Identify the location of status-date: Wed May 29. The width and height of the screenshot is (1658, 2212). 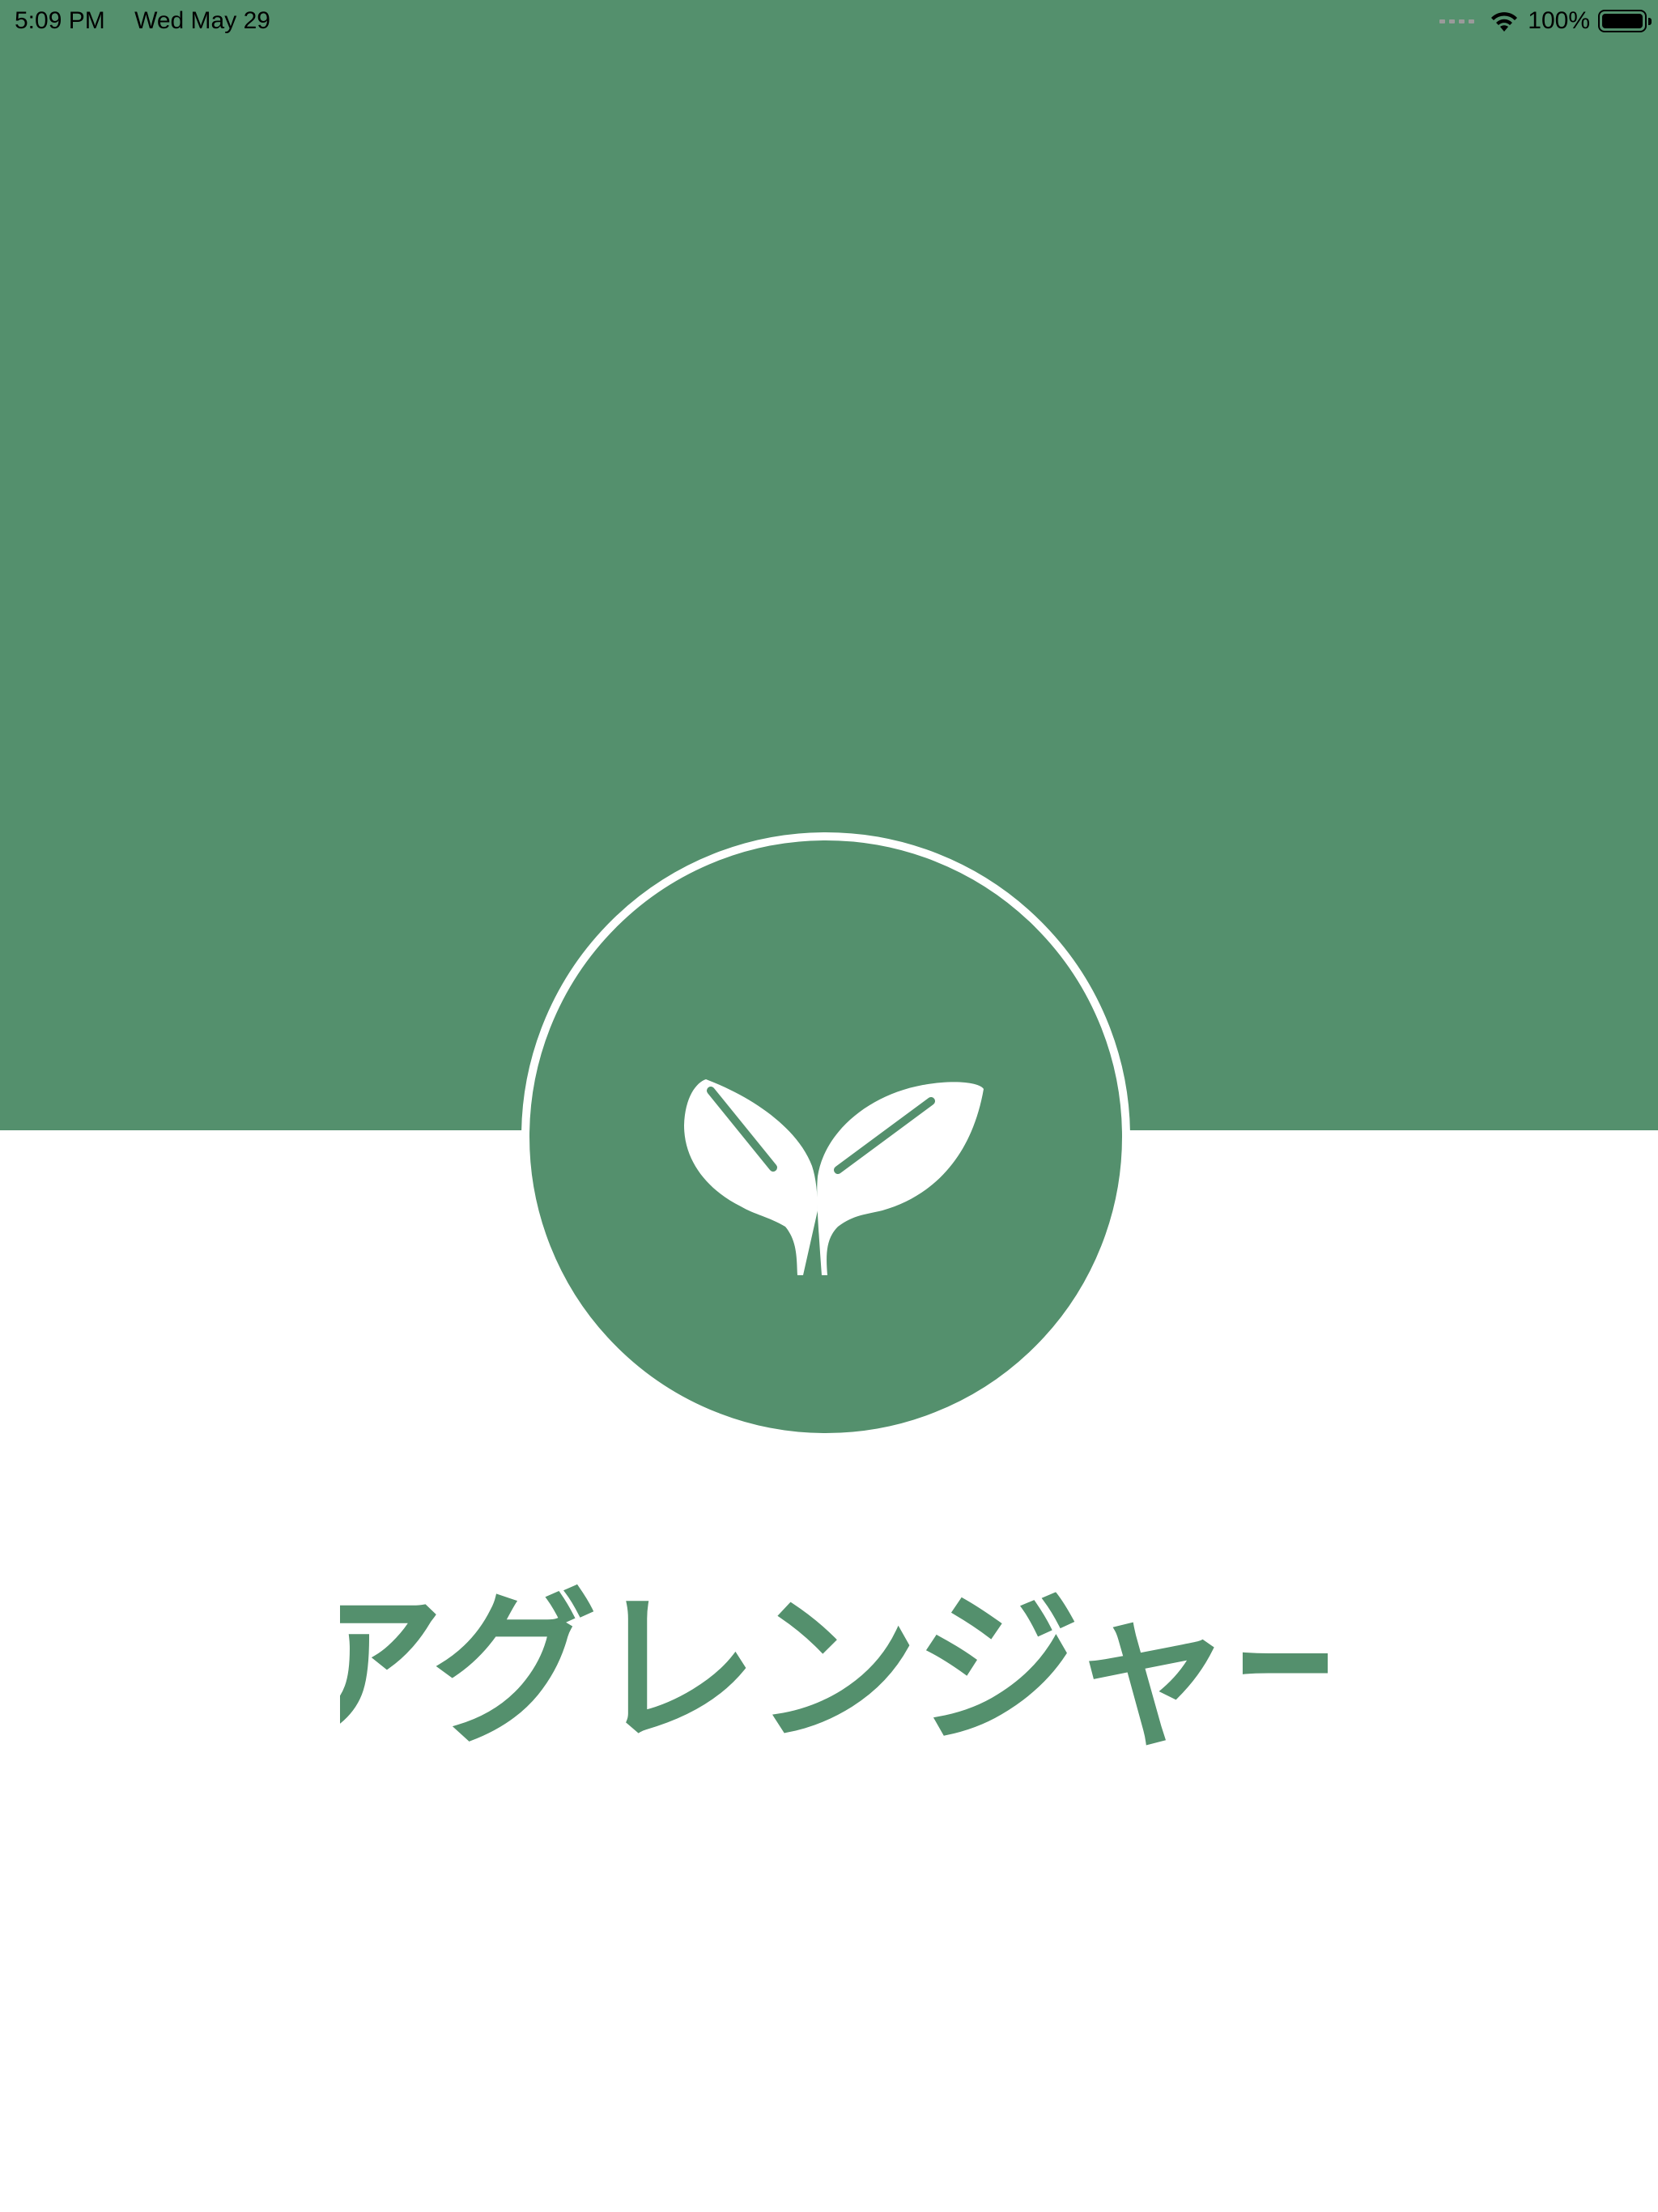
(202, 21).